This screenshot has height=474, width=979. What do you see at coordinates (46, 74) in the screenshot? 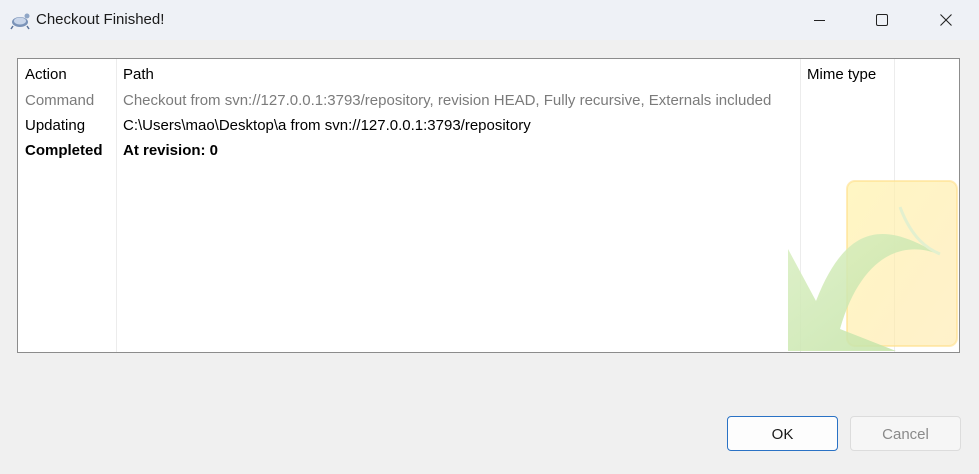
I see `column-header-action: Action` at bounding box center [46, 74].